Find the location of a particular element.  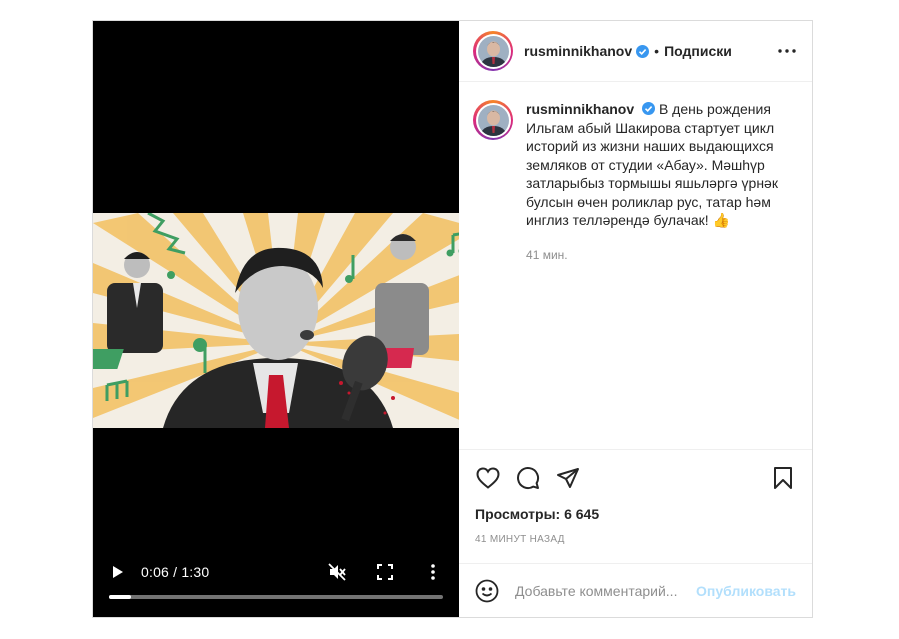

post-username: rusminnikhanov is located at coordinates (578, 51).